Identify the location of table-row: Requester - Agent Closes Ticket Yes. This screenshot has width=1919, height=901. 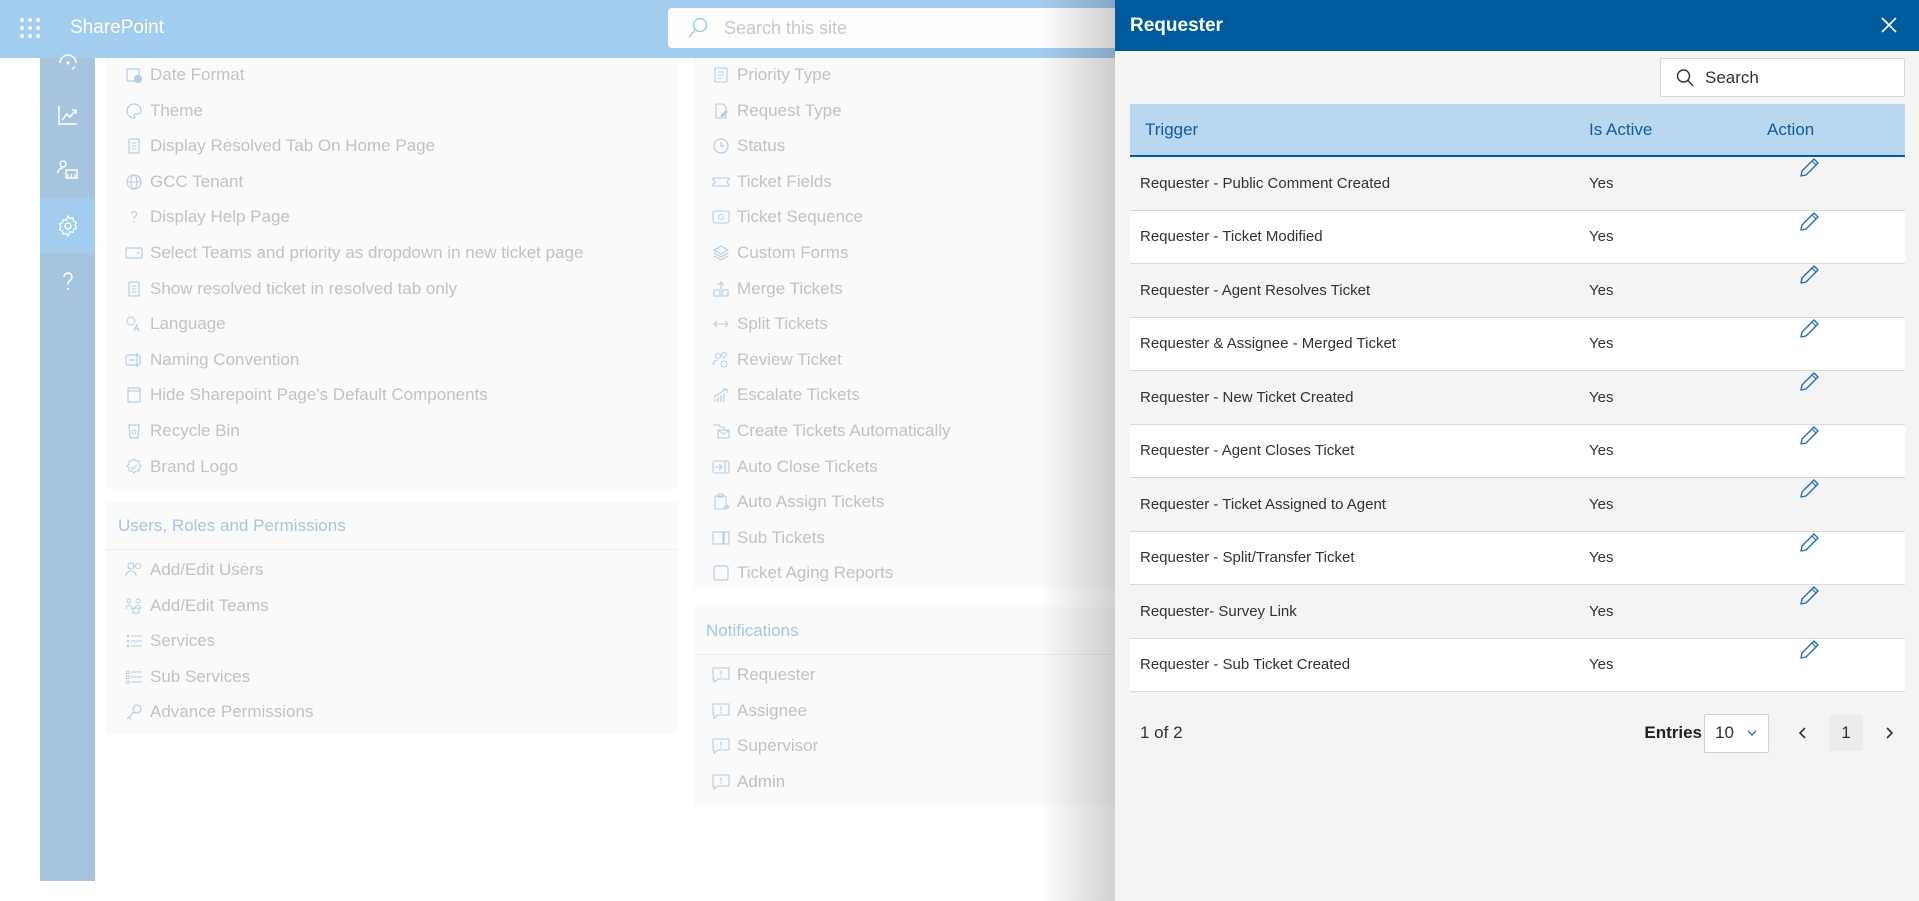
(1517, 451).